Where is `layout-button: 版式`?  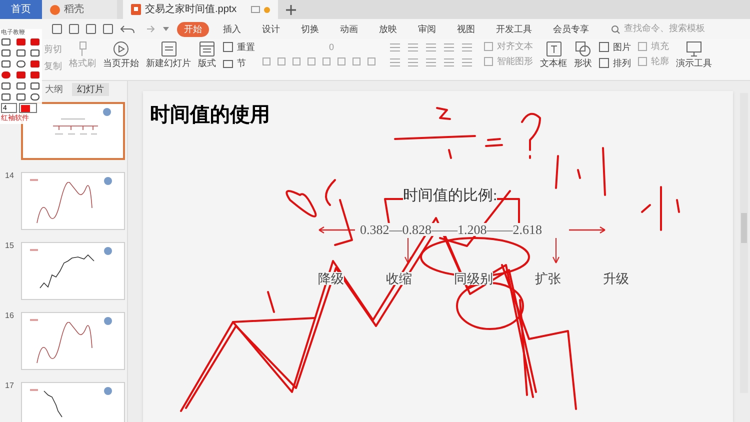 layout-button: 版式 is located at coordinates (207, 54).